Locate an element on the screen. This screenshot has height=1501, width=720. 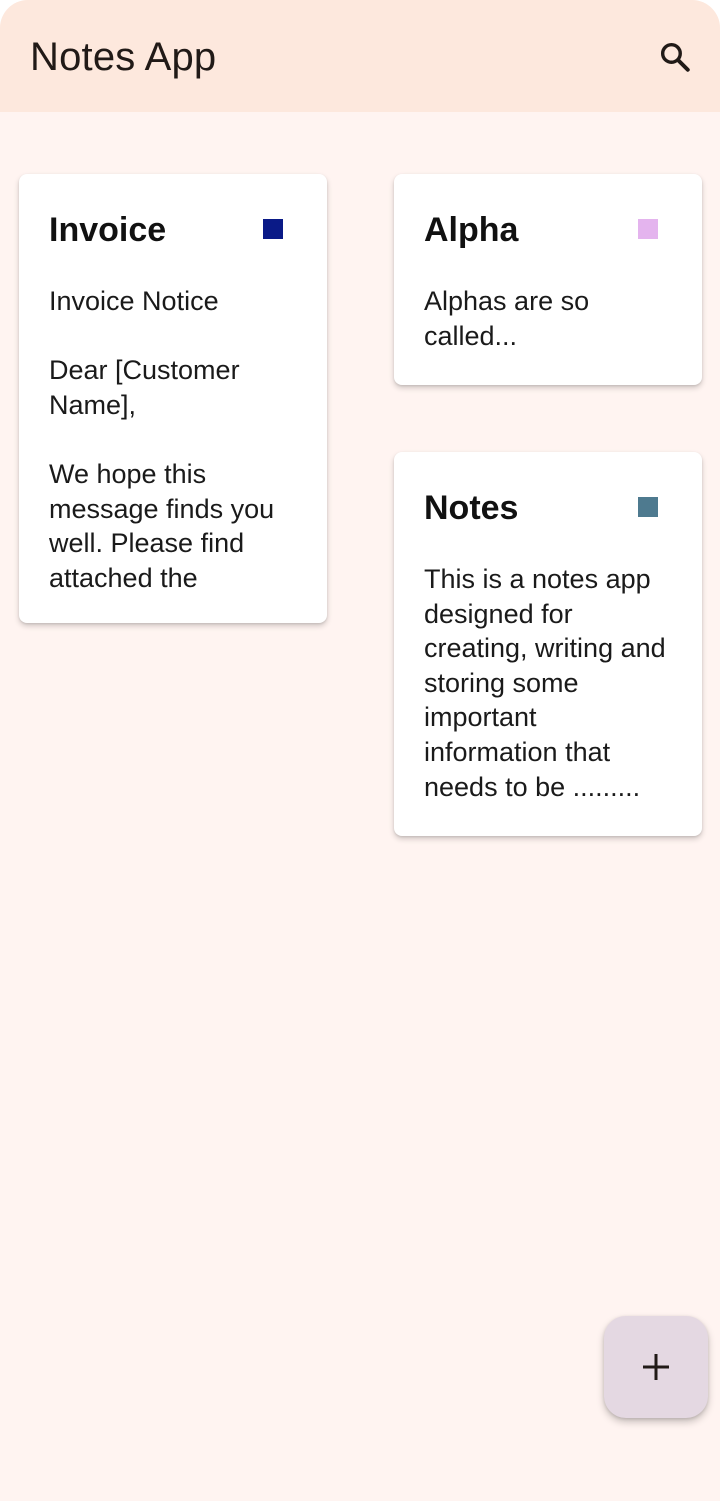
app-bar: Notes App is located at coordinates (360, 56).